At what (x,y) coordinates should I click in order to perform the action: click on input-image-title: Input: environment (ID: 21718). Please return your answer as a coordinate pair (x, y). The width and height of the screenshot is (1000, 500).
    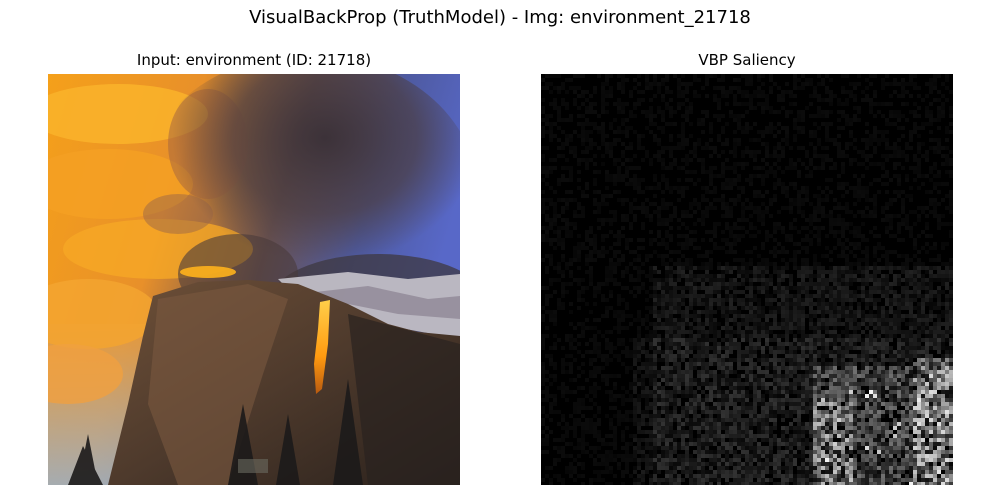
    Looking at the image, I should click on (254, 60).